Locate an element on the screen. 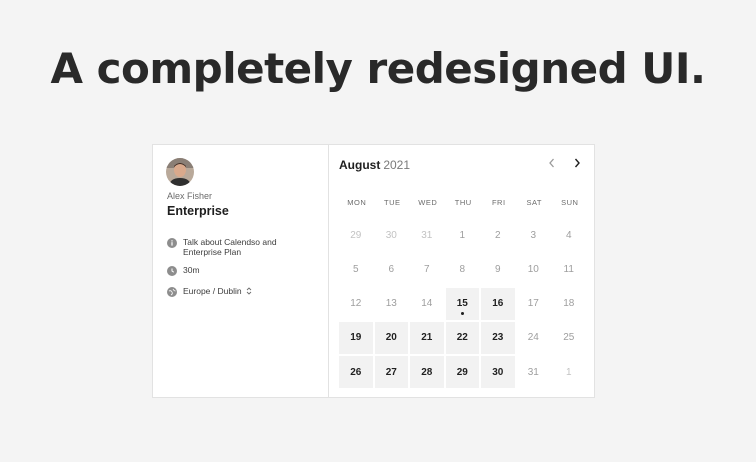  calendar-day: 4 is located at coordinates (569, 235).